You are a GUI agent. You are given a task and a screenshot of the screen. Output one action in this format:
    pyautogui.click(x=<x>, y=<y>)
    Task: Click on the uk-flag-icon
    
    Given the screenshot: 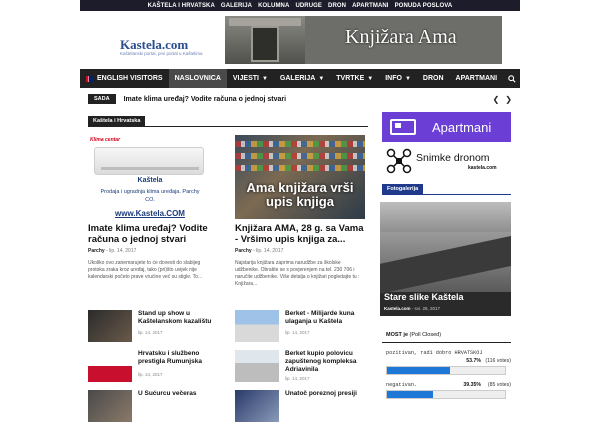 What is the action you would take?
    pyautogui.click(x=90, y=78)
    